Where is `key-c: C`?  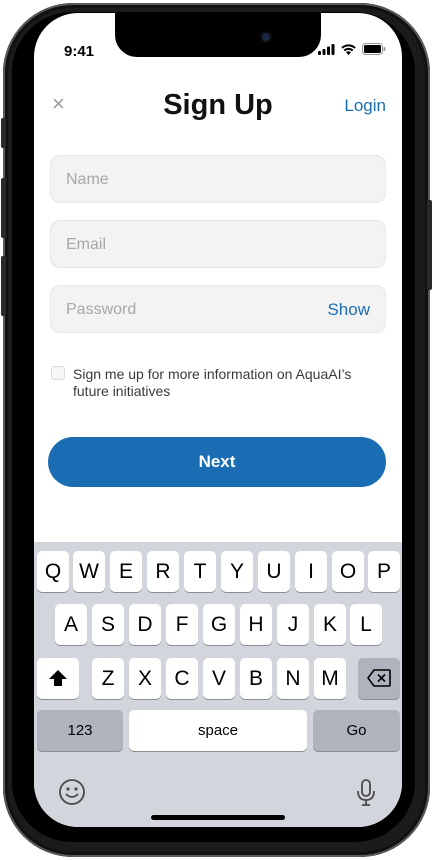
key-c: C is located at coordinates (182, 678).